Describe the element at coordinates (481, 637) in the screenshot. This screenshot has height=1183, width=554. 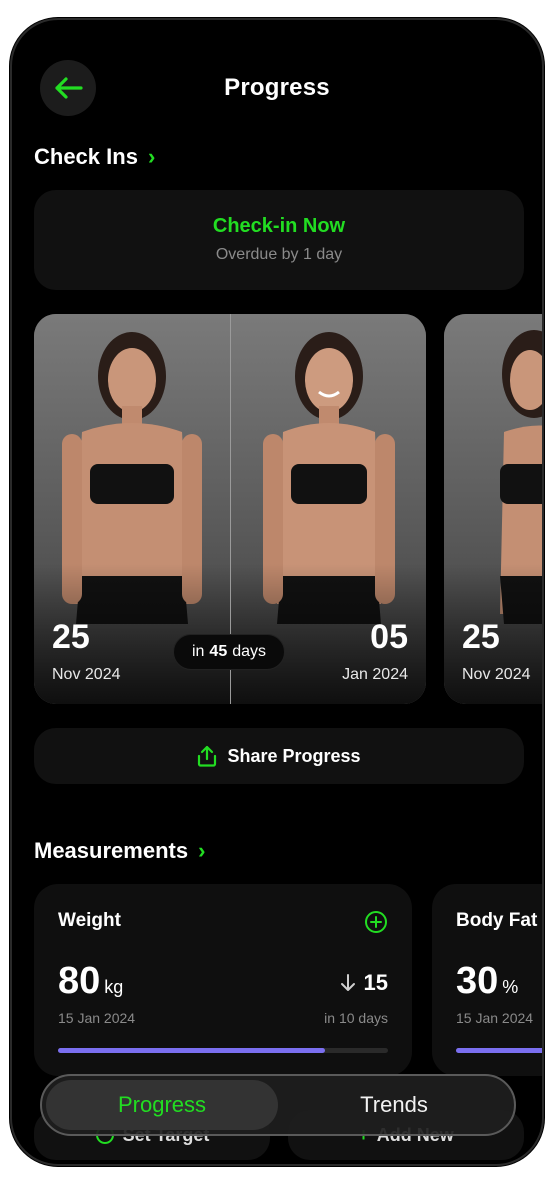
I see `next-day: 25` at that location.